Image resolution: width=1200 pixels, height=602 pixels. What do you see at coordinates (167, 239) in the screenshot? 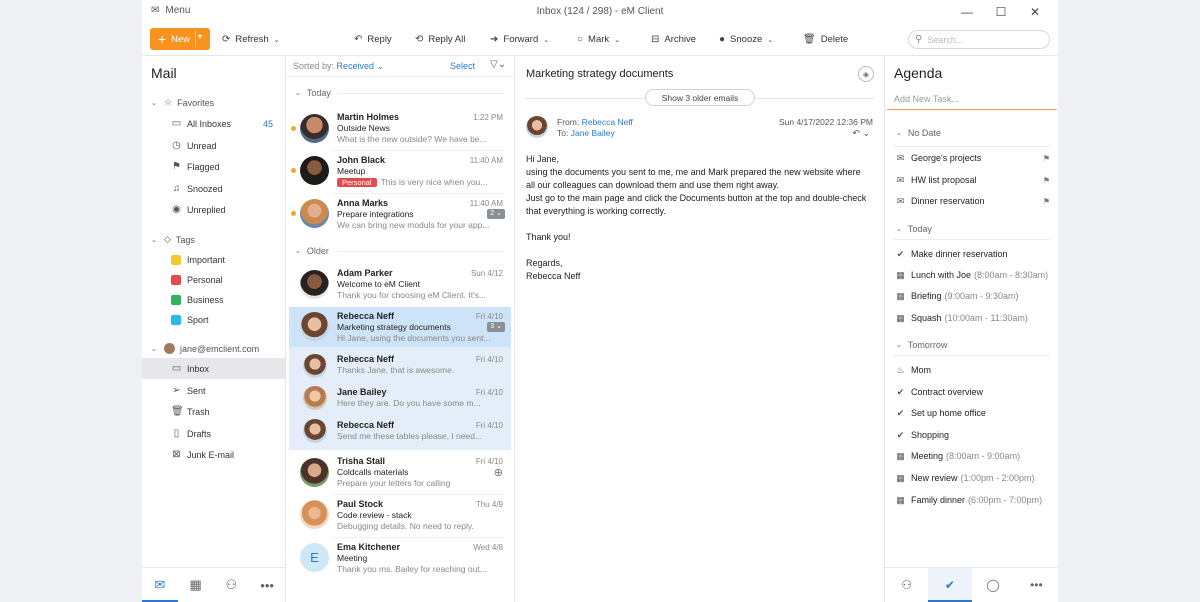
I see `tag-icon: ◇` at bounding box center [167, 239].